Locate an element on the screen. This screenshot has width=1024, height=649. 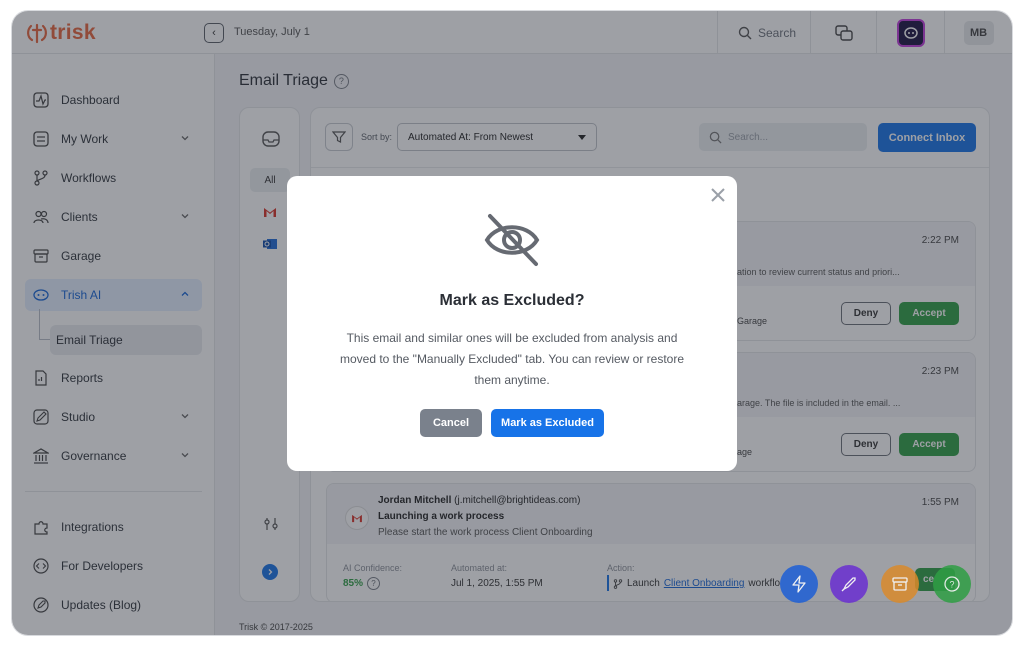
cancel-button: Cancel is located at coordinates (451, 423).